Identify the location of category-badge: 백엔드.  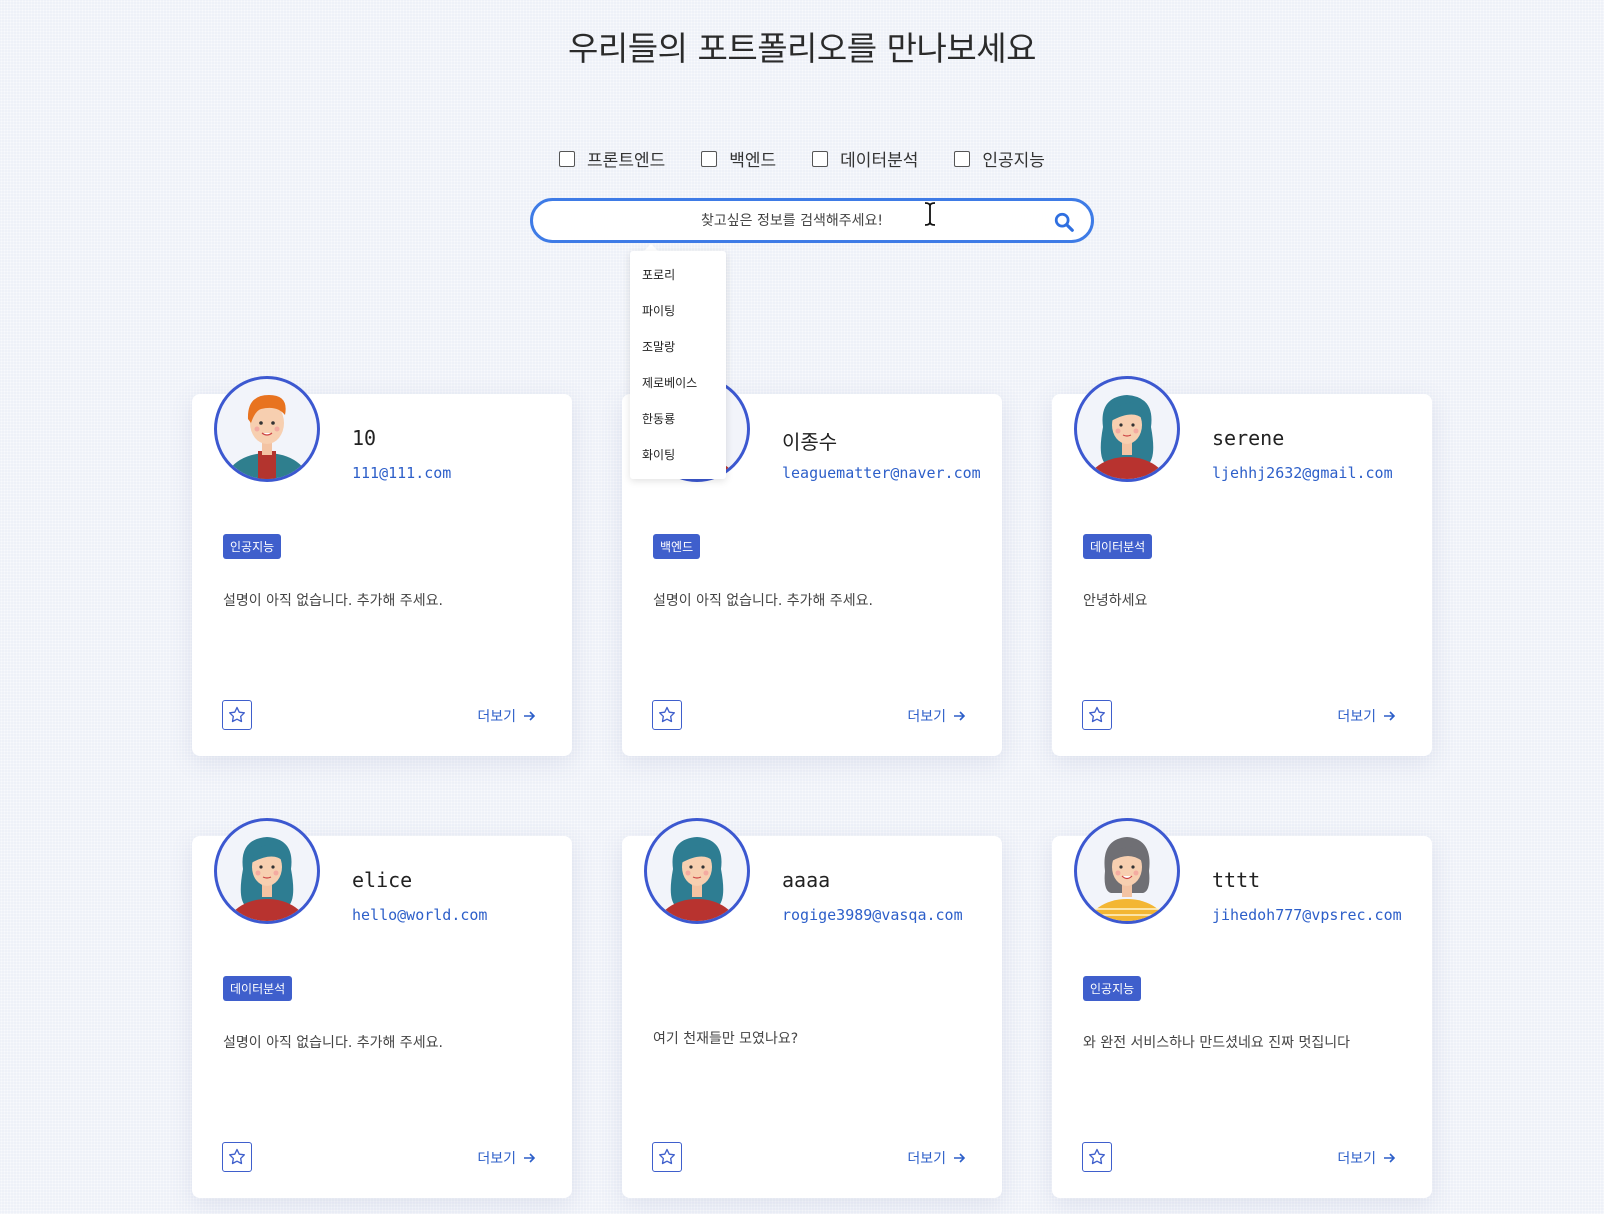
(677, 546).